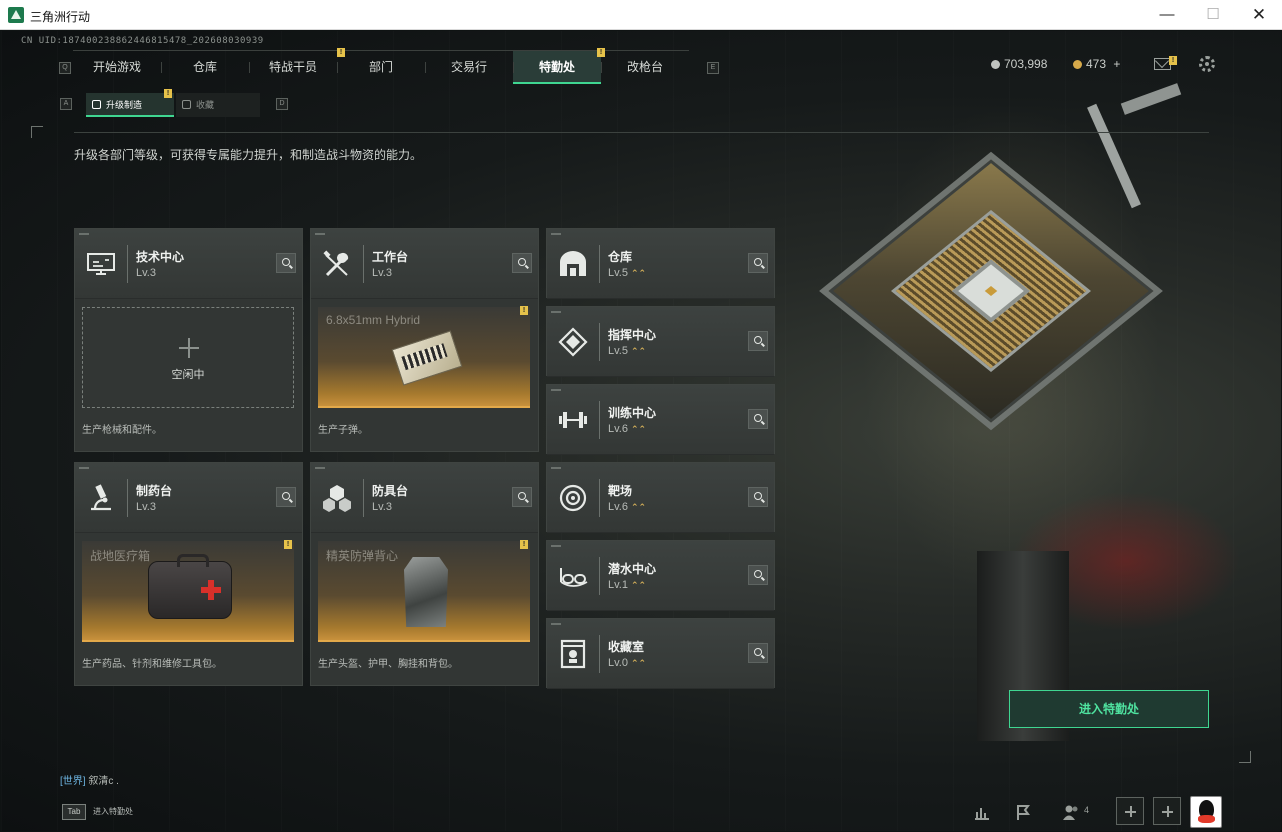 The height and width of the screenshot is (832, 1282). Describe the element at coordinates (186, 104) in the screenshot. I see `trophy-icon` at that location.